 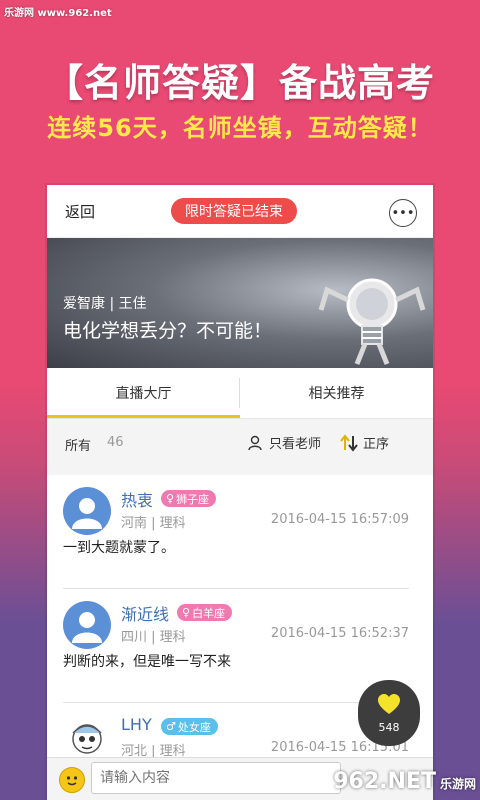 What do you see at coordinates (189, 498) in the screenshot?
I see `zodiac-badge: ♀ 狮子座` at bounding box center [189, 498].